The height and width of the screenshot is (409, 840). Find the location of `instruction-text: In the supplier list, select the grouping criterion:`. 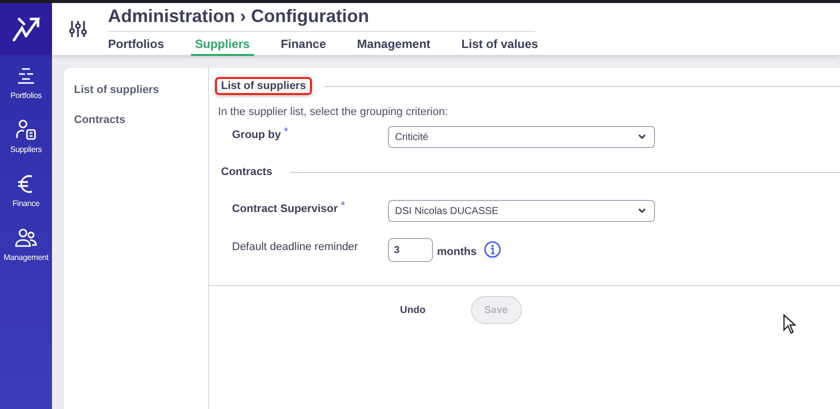

instruction-text: In the supplier list, select the grouping criterion: is located at coordinates (333, 112).